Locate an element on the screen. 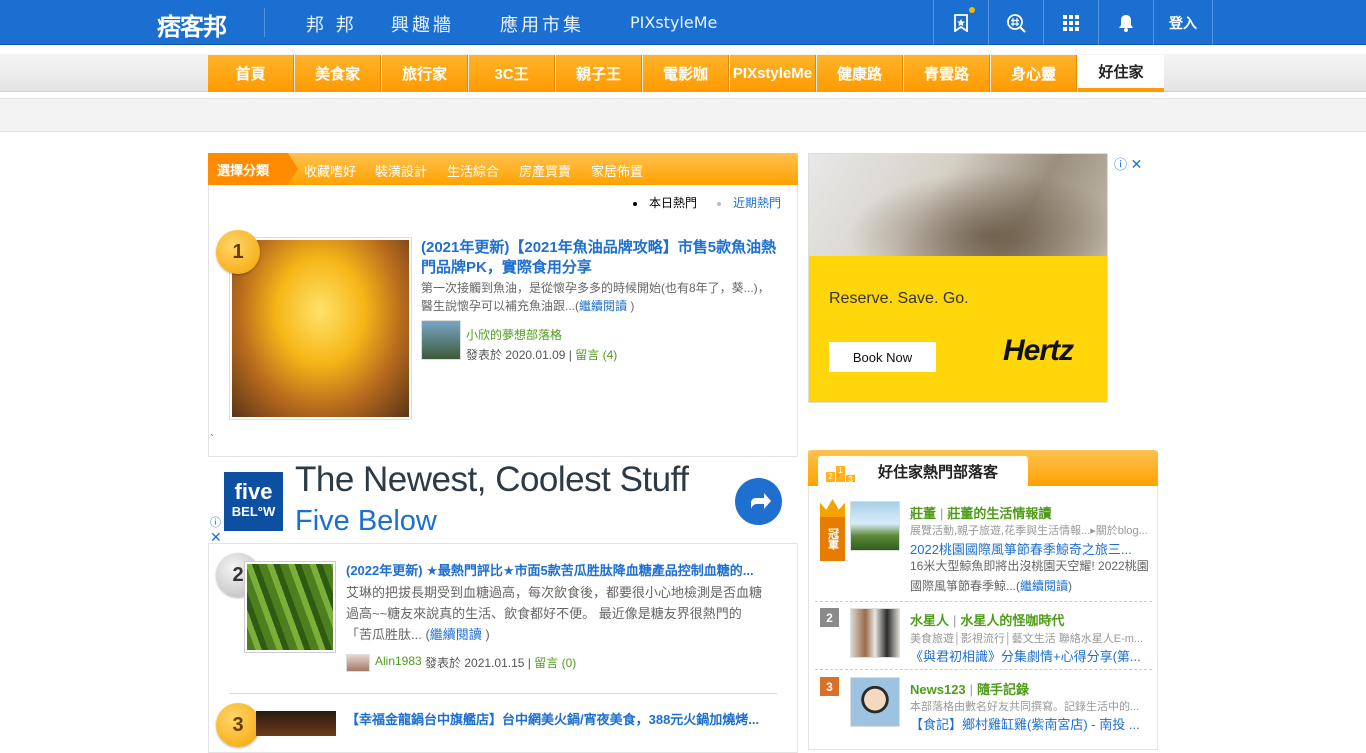 This screenshot has width=1366, height=753. apps-grid-icon is located at coordinates (1070, 22).